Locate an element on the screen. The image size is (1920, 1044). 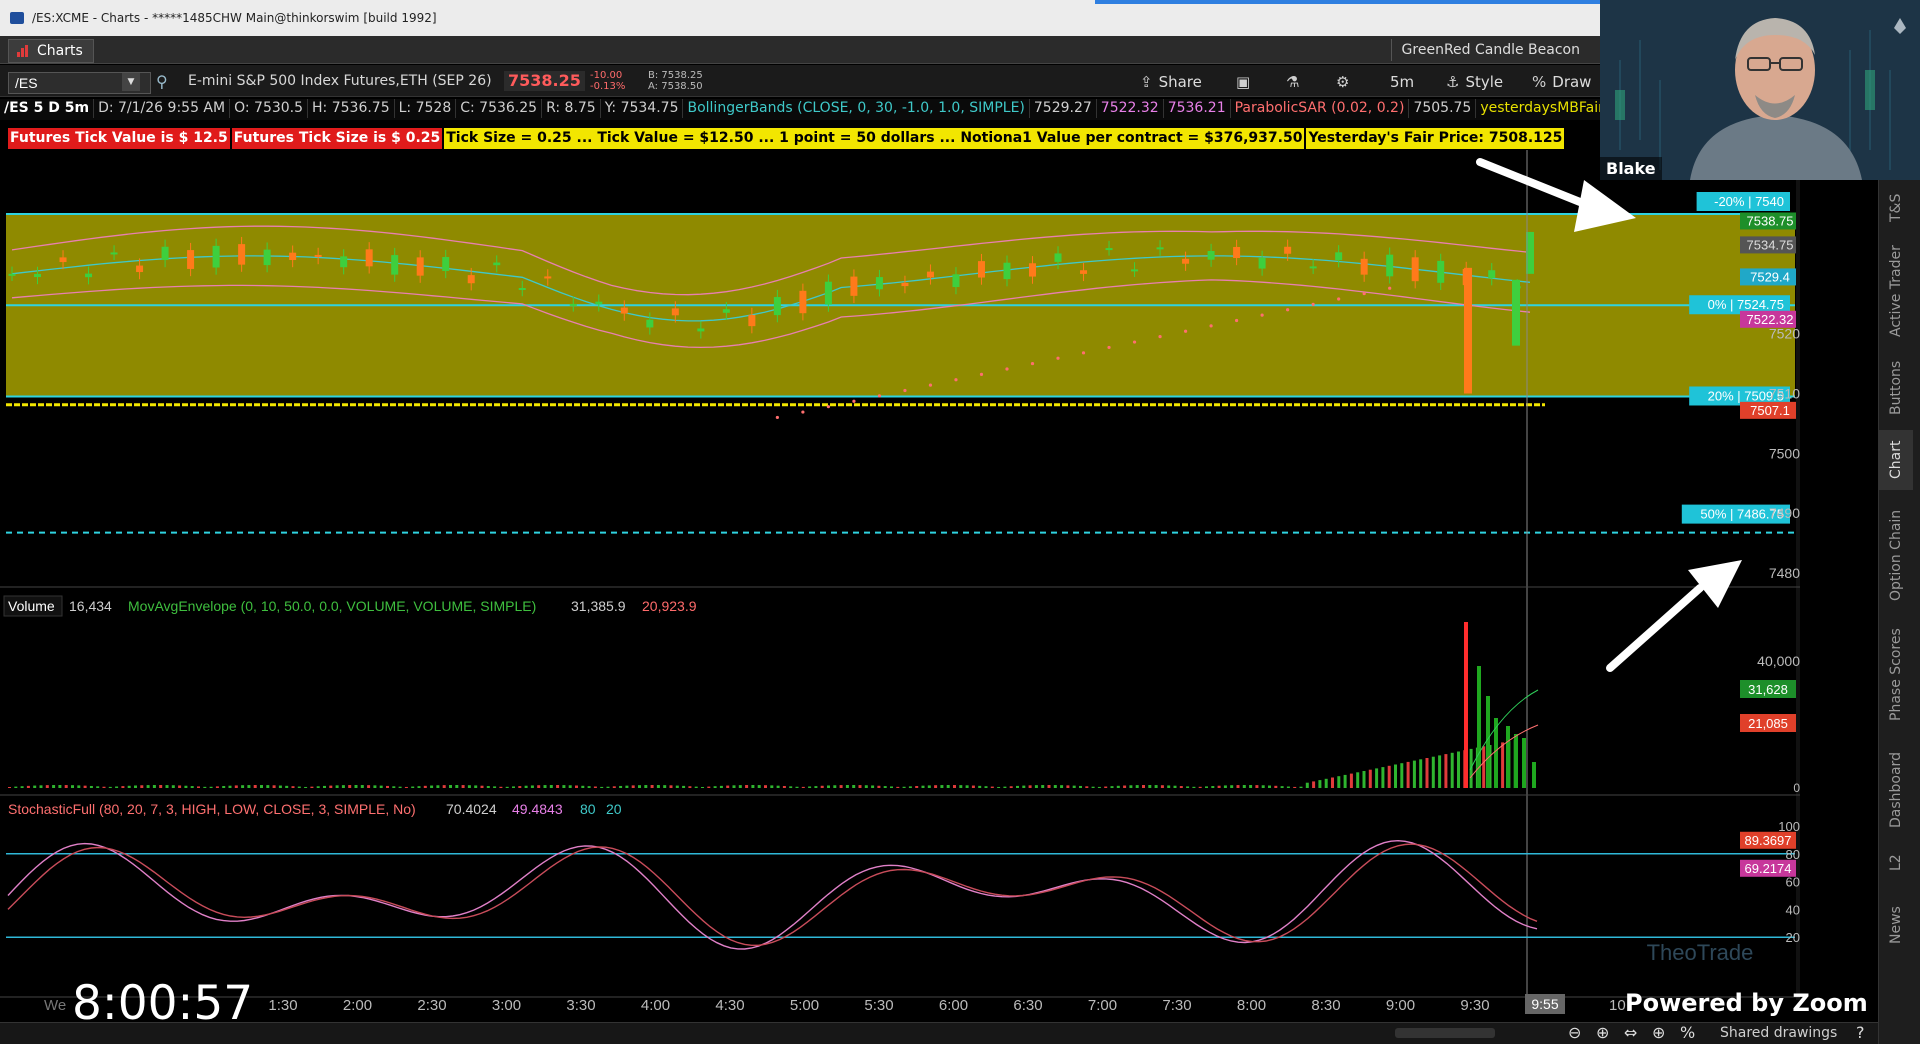
presenter-image is located at coordinates (1760, 90).